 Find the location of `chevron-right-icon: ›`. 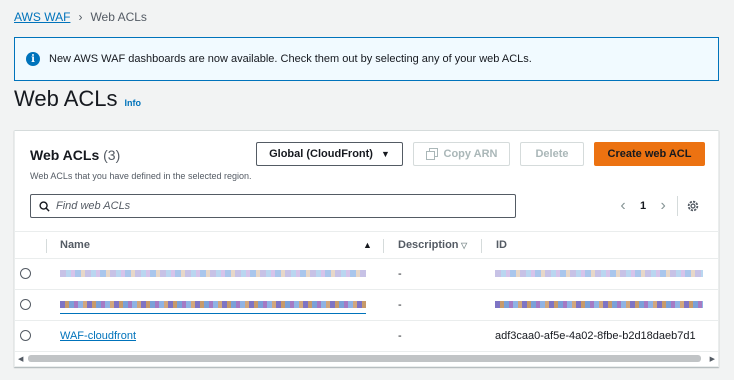

chevron-right-icon: › is located at coordinates (80, 17).